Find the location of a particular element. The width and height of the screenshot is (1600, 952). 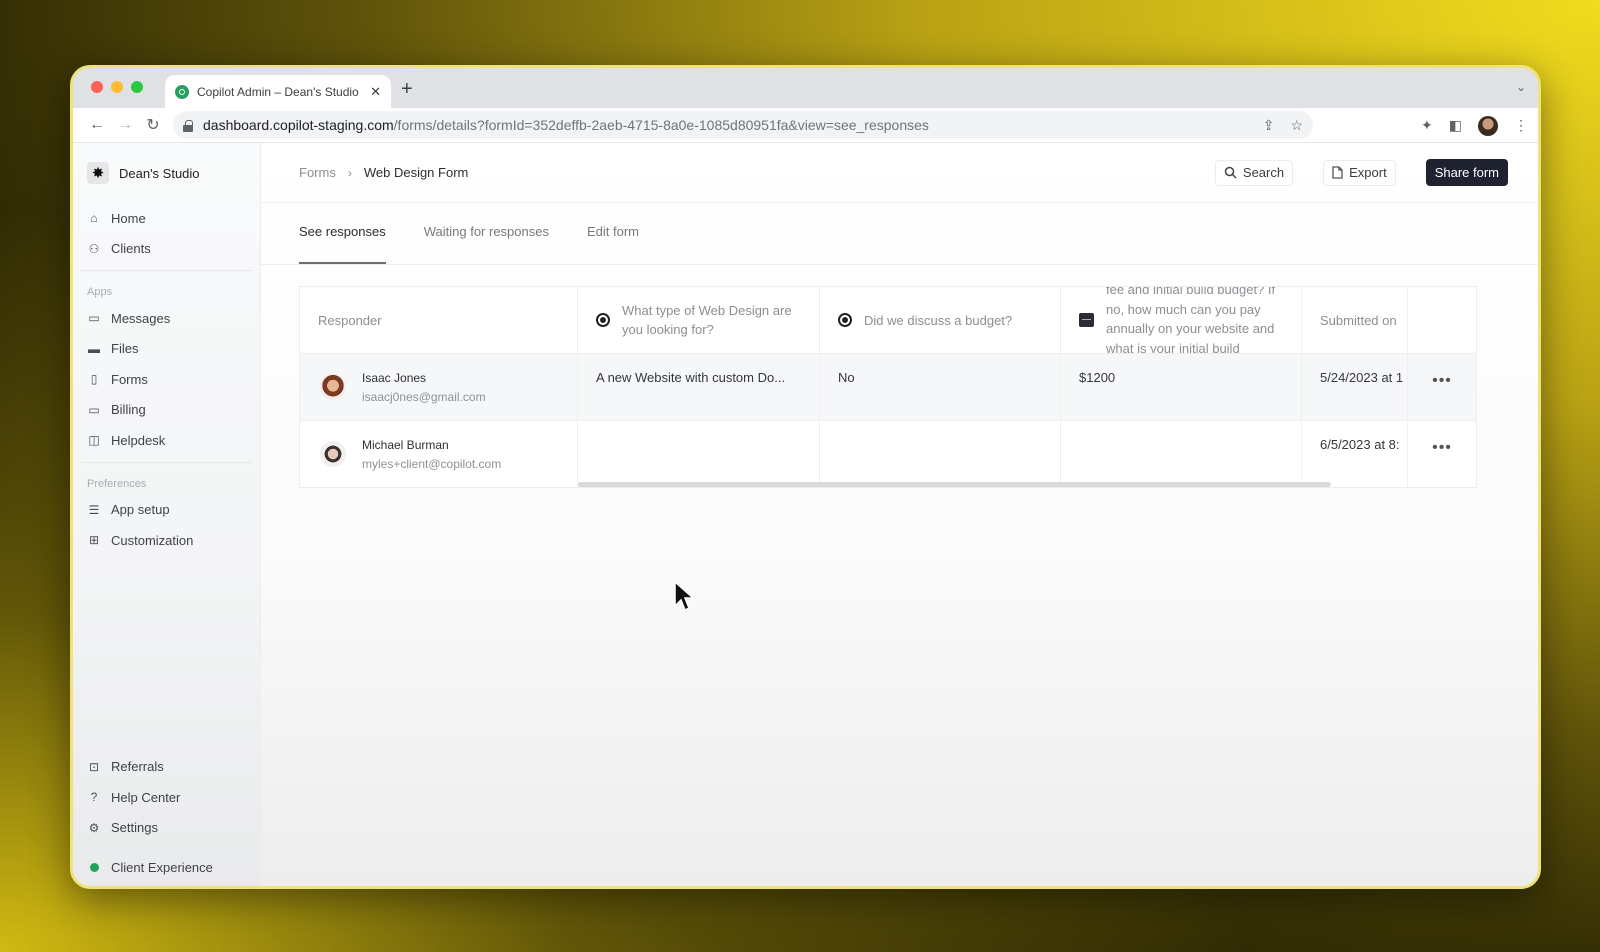

column-header-responder: Responder is located at coordinates (439, 320).